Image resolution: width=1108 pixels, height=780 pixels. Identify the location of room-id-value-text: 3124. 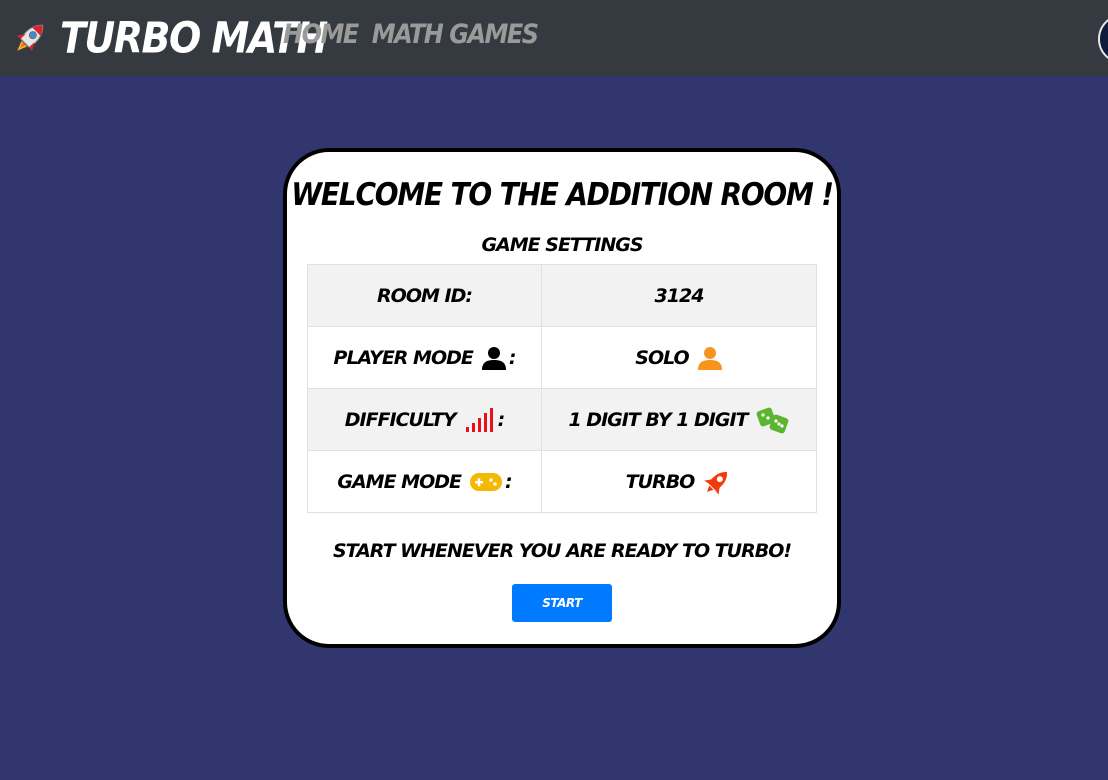
(679, 295).